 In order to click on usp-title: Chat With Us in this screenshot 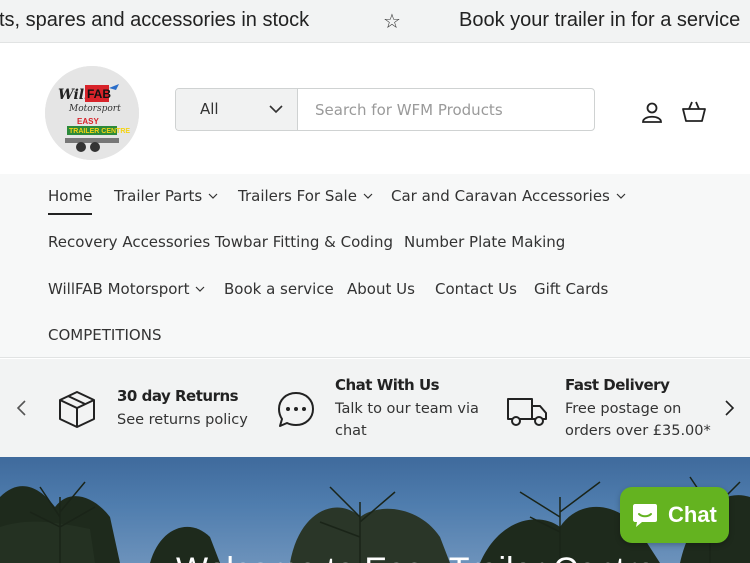, I will do `click(387, 385)`.